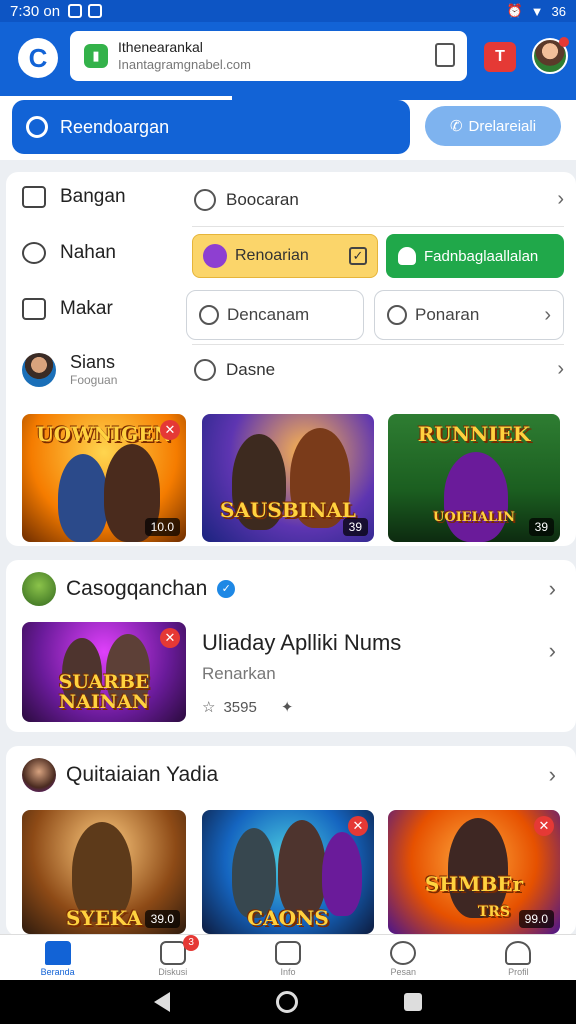 The width and height of the screenshot is (576, 1024). Describe the element at coordinates (96, 56) in the screenshot. I see `site-icon: ▮` at that location.